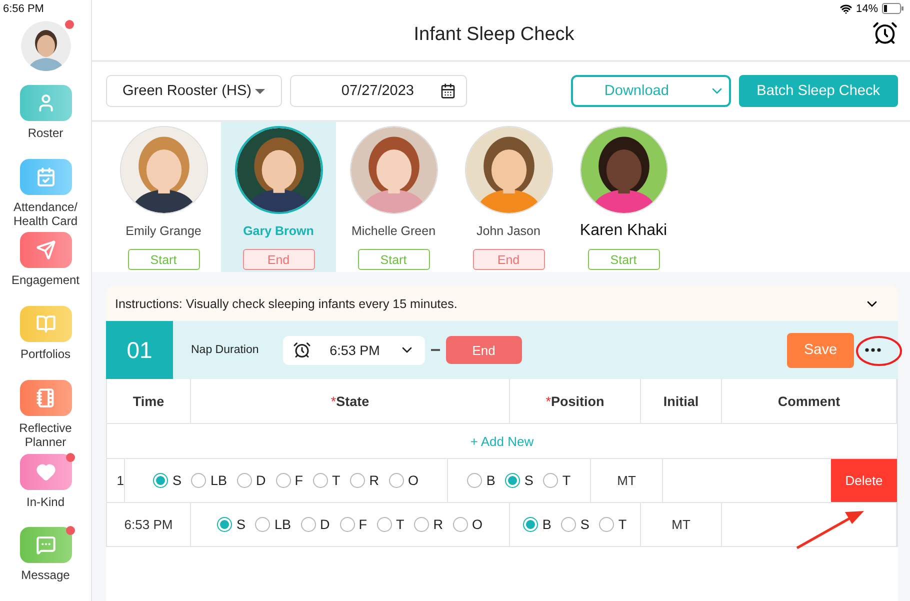  I want to click on calendar-icon, so click(448, 91).